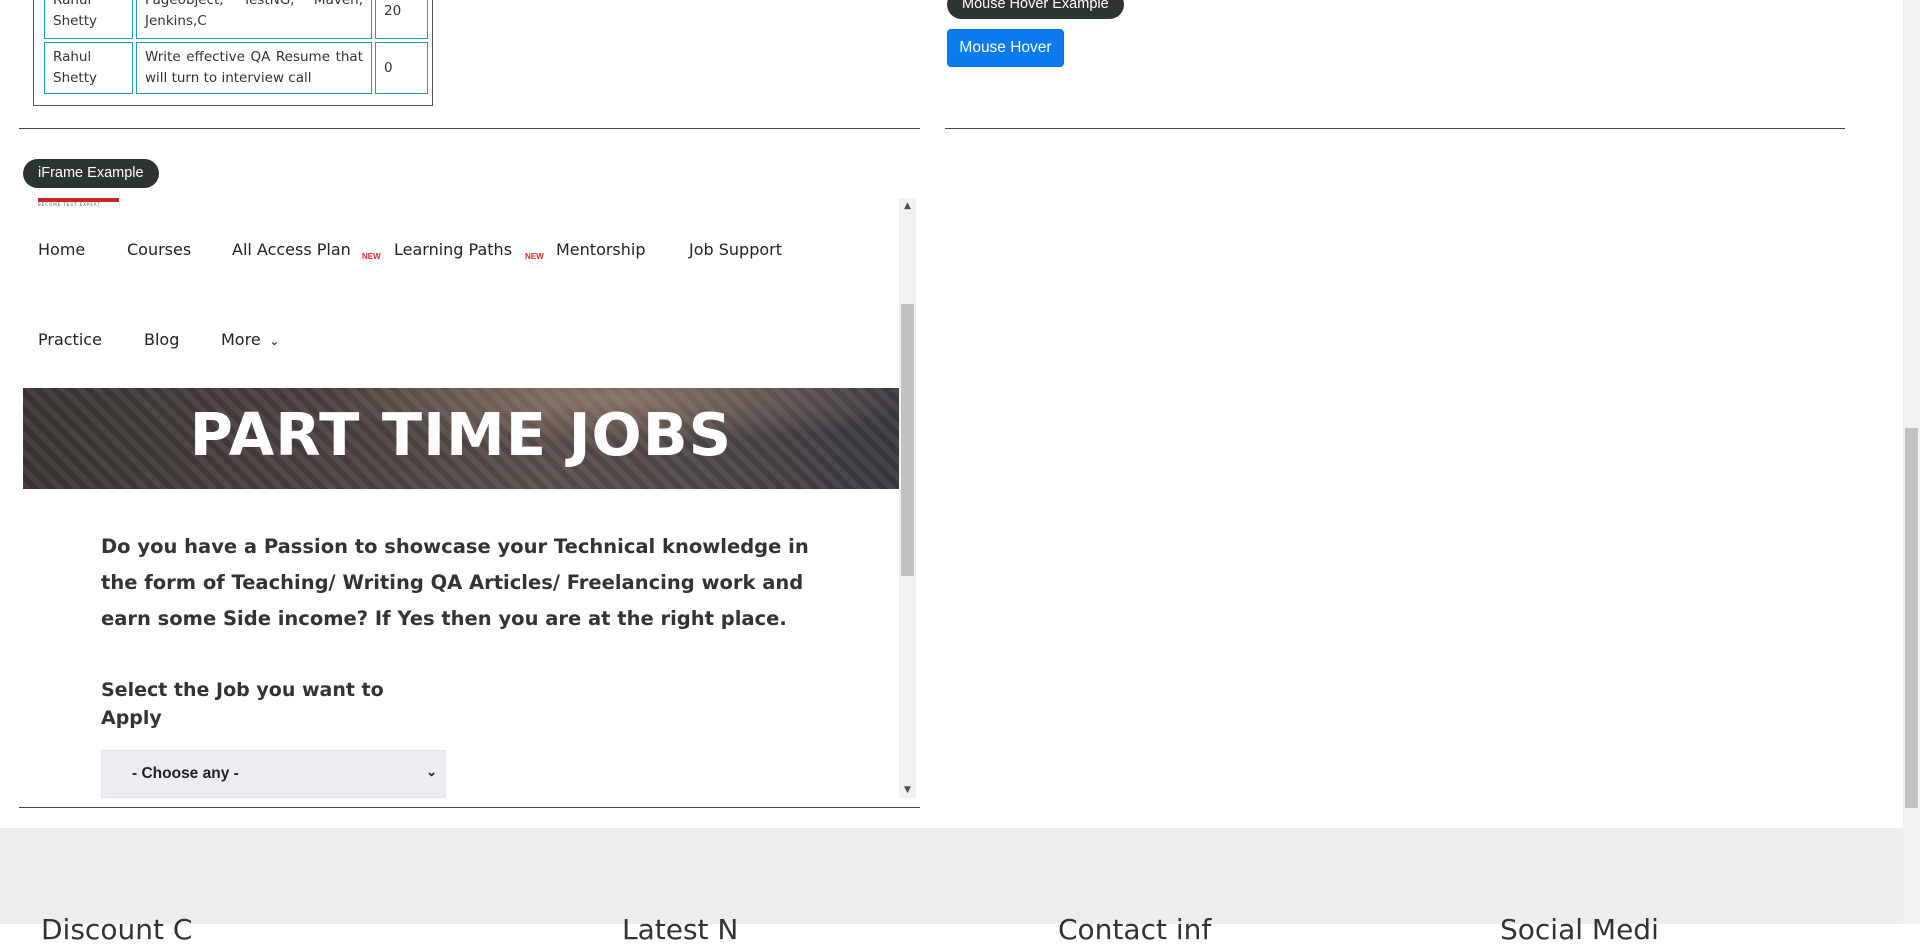  Describe the element at coordinates (185, 773) in the screenshot. I see `job-select-value: - Choose any -` at that location.